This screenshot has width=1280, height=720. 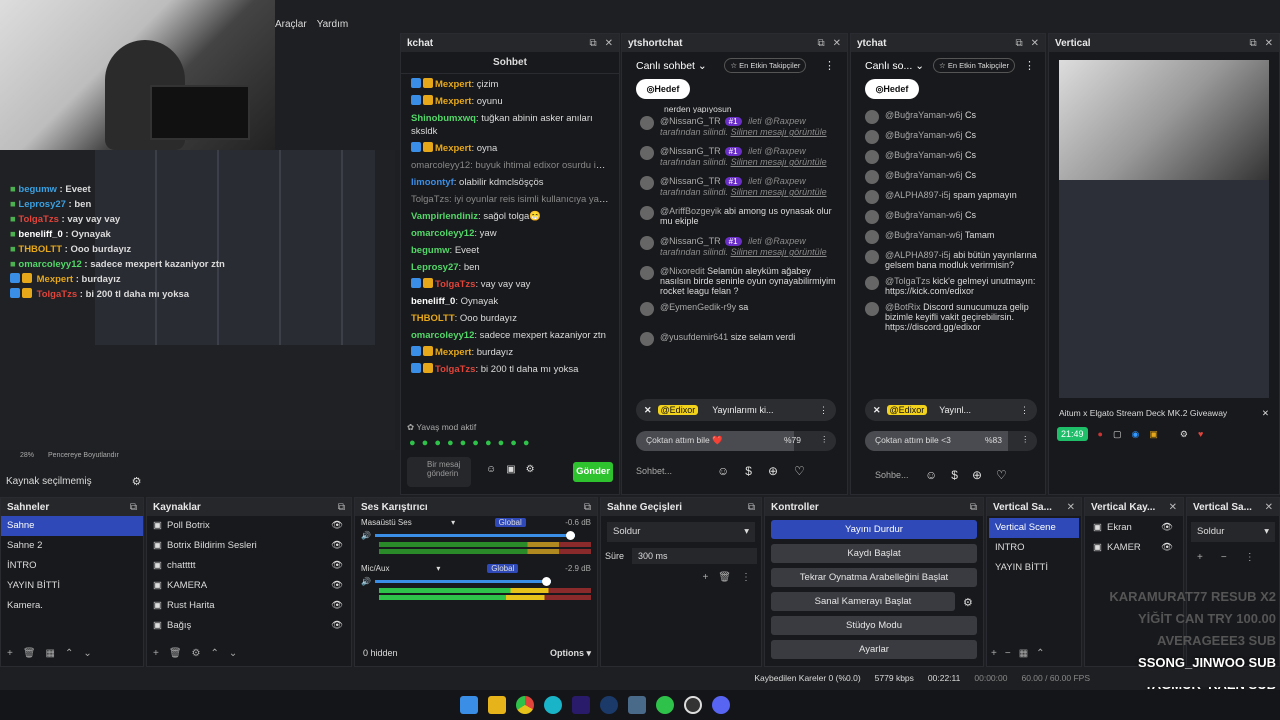 I want to click on list-item: ▣ Botrix Bildirim Sesleri 👁, so click(x=249, y=546).